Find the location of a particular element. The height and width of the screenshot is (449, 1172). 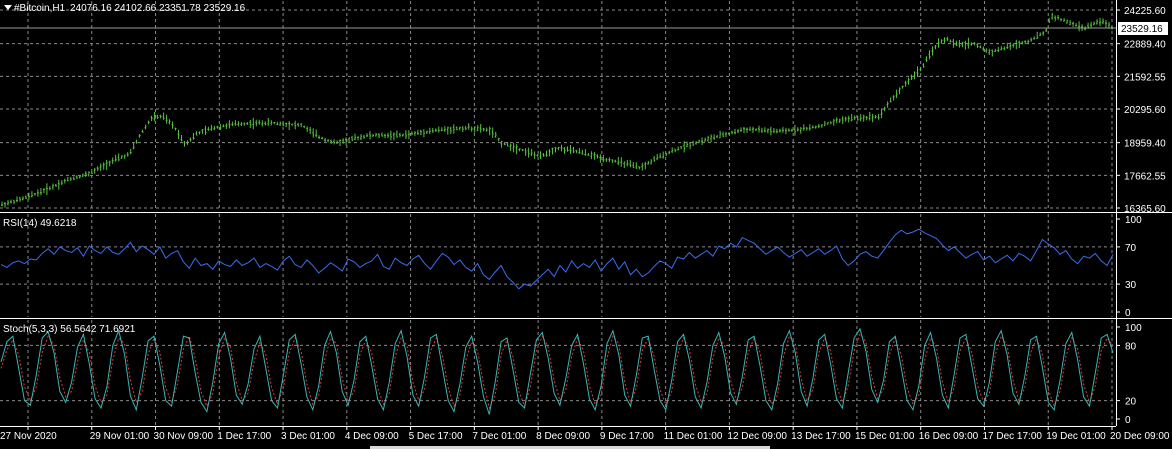

time-tick-label: 15 Dec 01:00 is located at coordinates (885, 436).